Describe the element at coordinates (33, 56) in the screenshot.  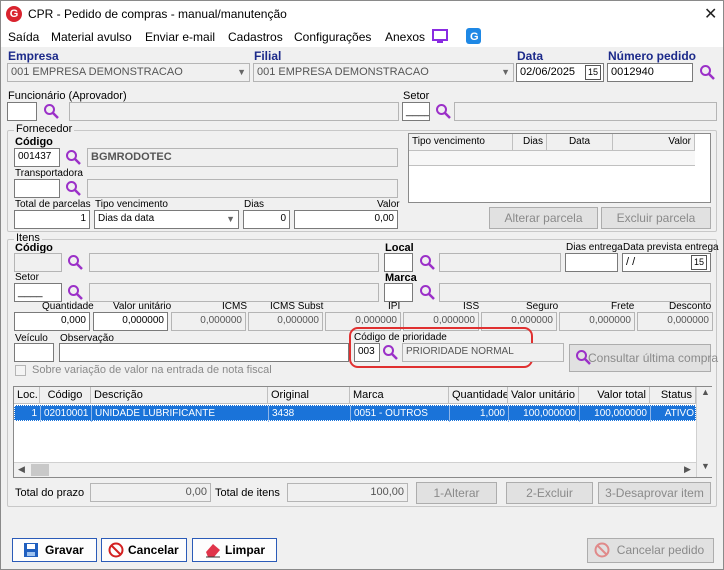
I see `empresa-label: Empresa` at that location.